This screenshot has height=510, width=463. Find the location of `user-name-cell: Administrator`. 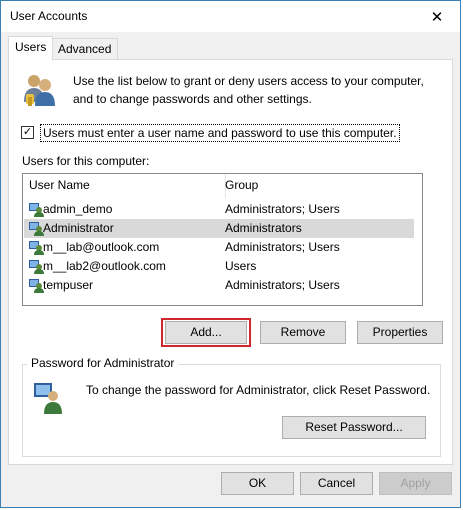

user-name-cell: Administrator is located at coordinates (78, 228).